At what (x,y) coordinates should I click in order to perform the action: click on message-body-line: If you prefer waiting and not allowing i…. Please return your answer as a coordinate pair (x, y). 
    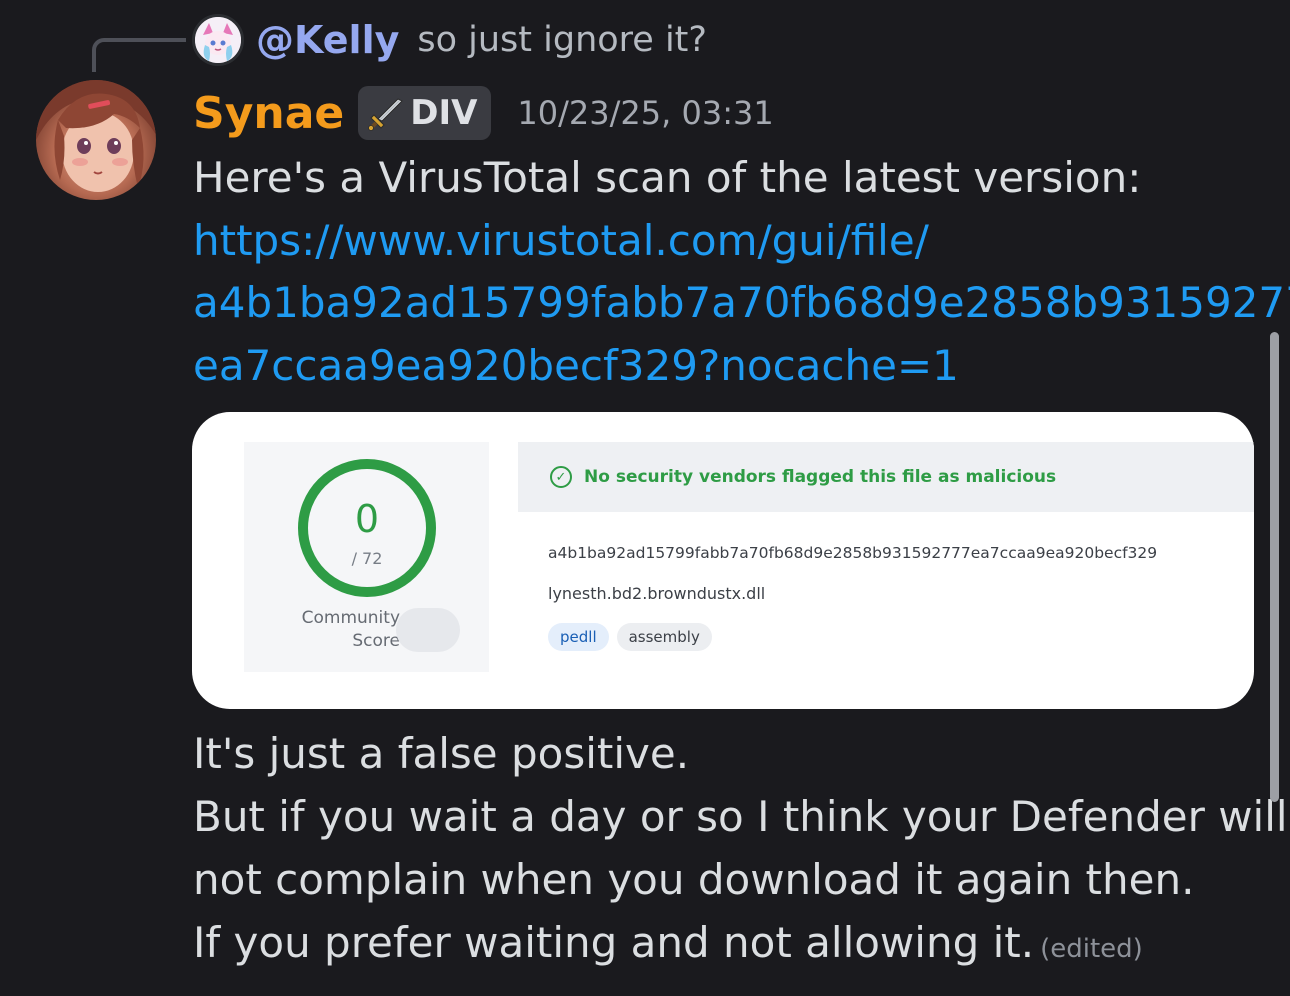
    Looking at the image, I should click on (614, 942).